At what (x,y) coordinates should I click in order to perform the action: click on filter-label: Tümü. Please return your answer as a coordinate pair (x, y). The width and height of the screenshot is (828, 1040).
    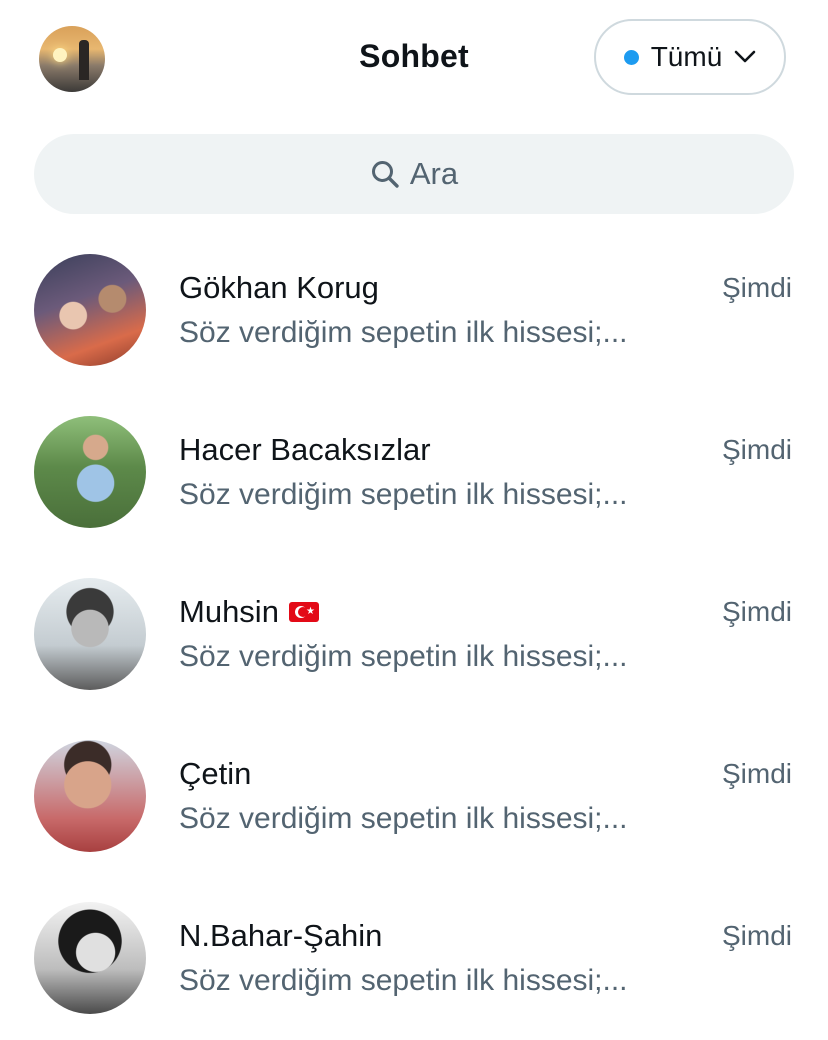
    Looking at the image, I should click on (686, 56).